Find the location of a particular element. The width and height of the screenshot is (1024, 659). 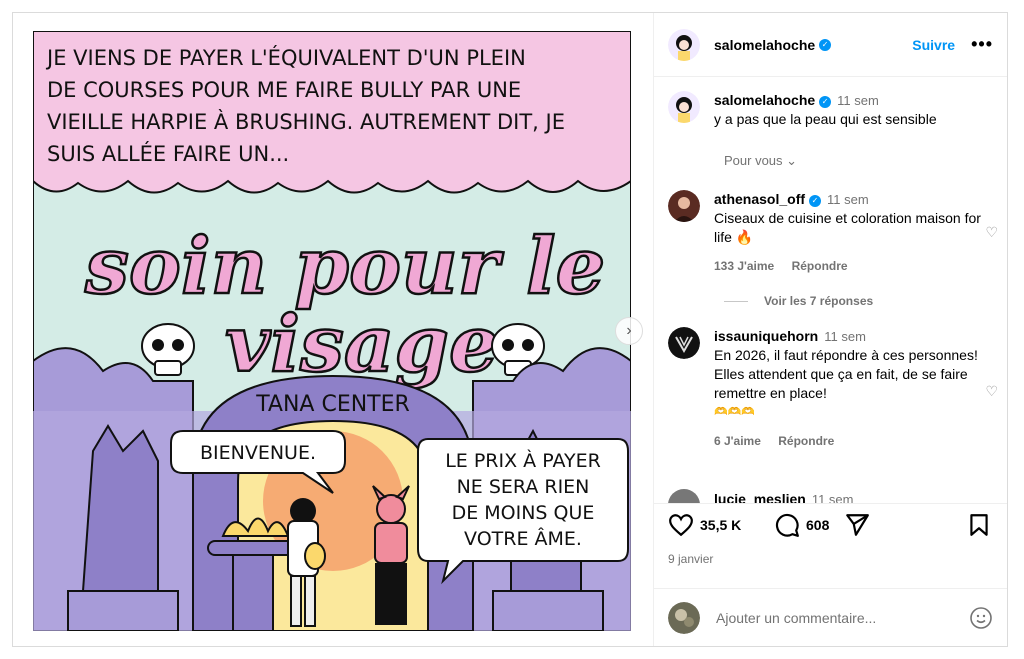

post-header: salomelahoche ✓ Suivre ••• is located at coordinates (830, 45).